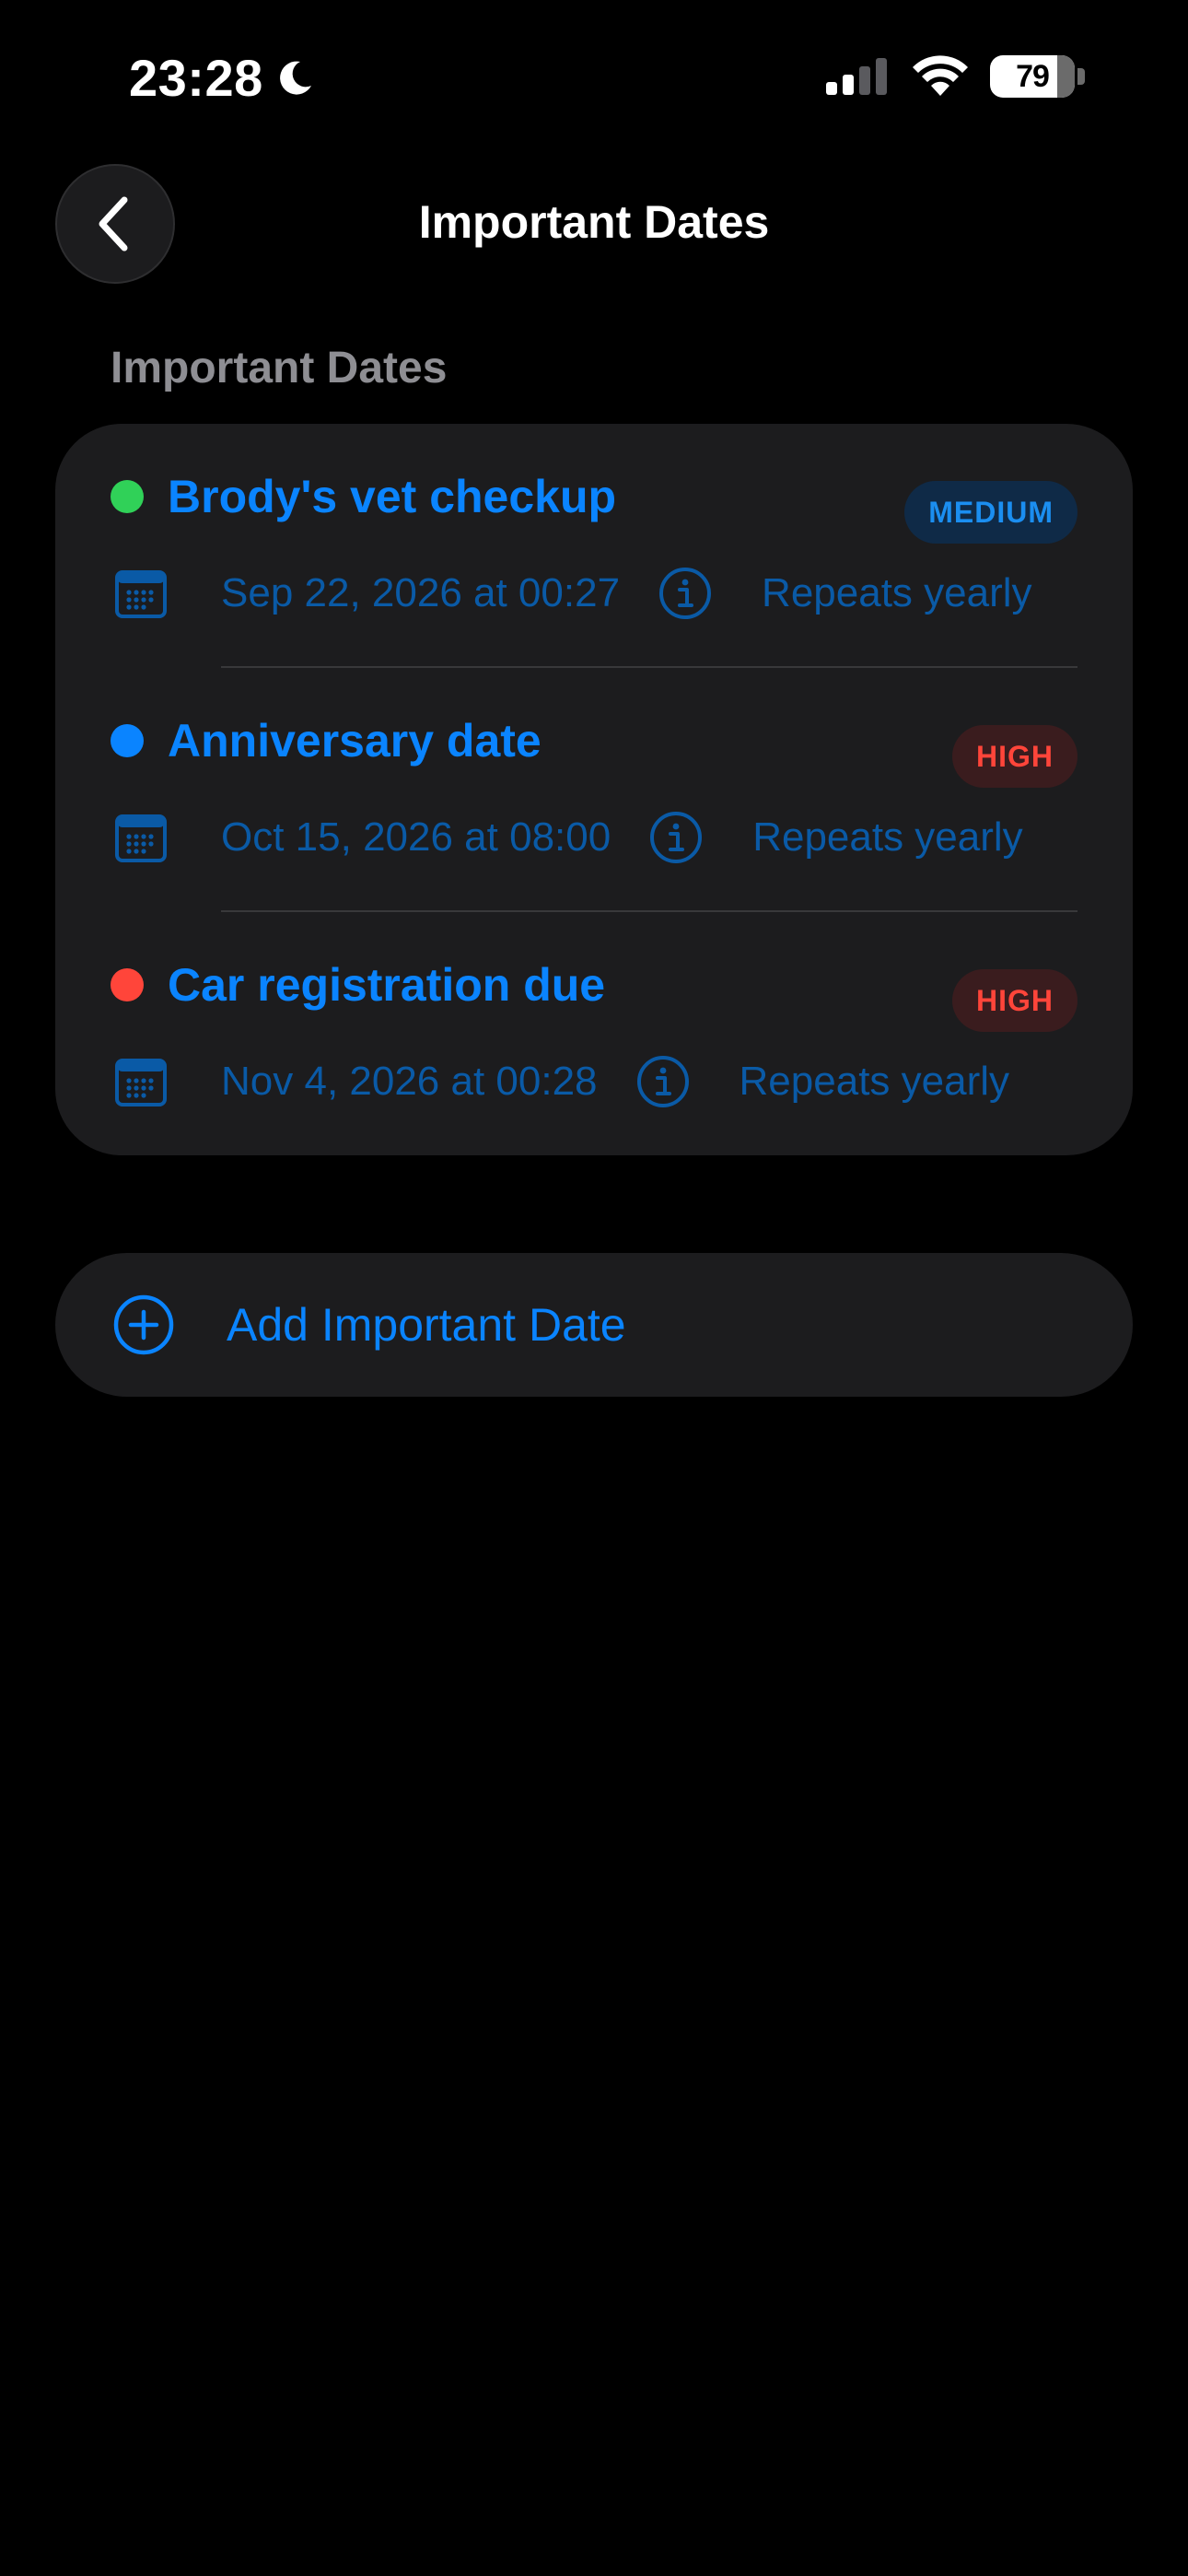 Image resolution: width=1188 pixels, height=2576 pixels. What do you see at coordinates (940, 75) in the screenshot?
I see `wifi-icon` at bounding box center [940, 75].